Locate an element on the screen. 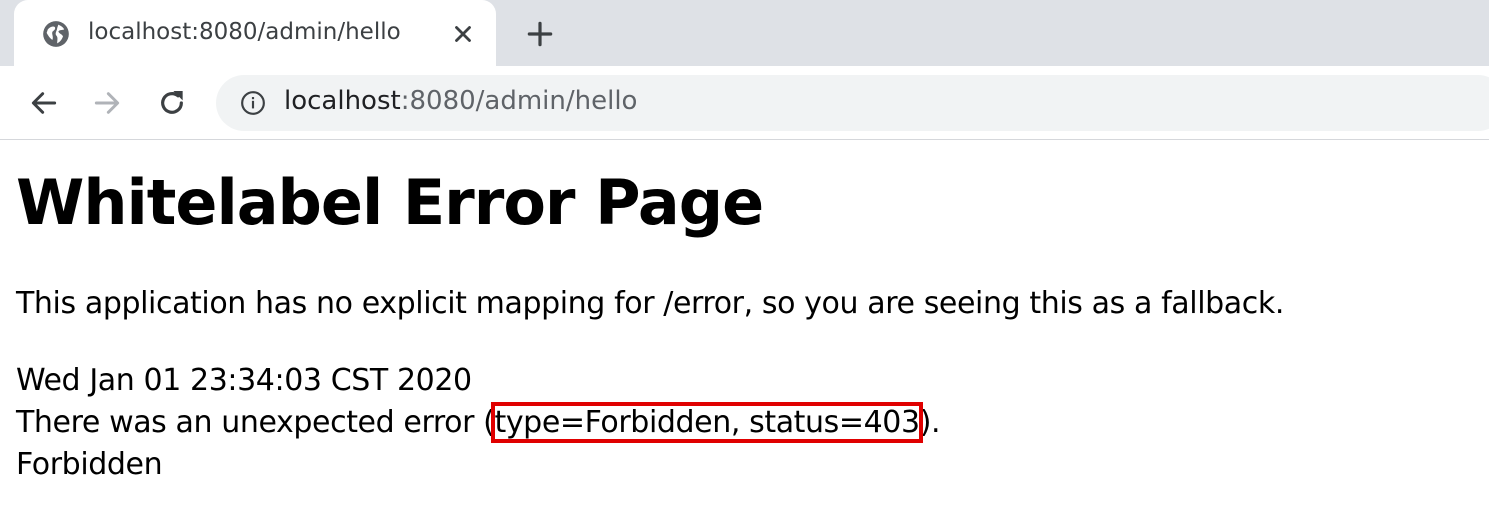  tab-title: localhost:8080/admin/hello is located at coordinates (244, 32).